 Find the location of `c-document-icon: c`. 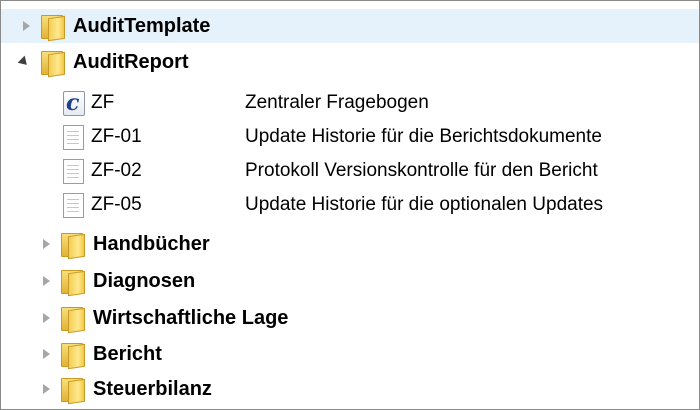

c-document-icon: c is located at coordinates (74, 103).